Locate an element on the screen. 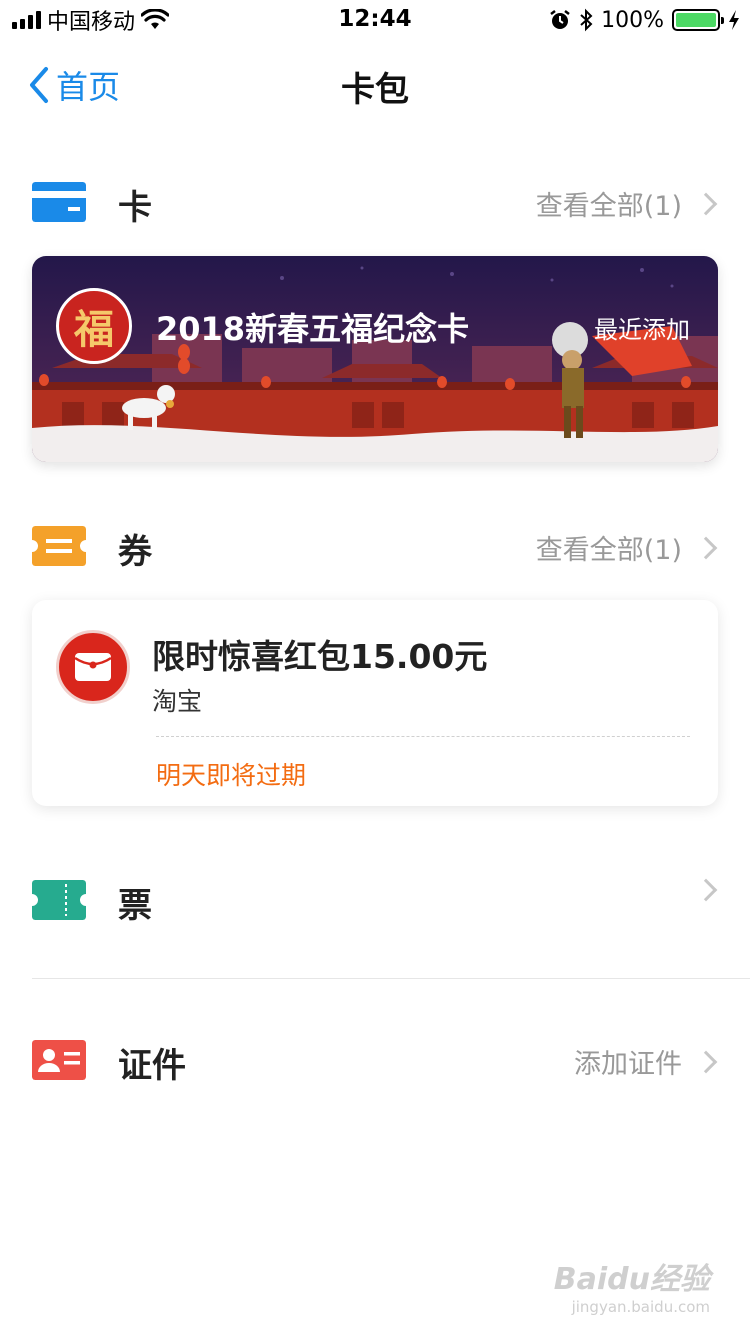  charging-icon is located at coordinates (734, 20).